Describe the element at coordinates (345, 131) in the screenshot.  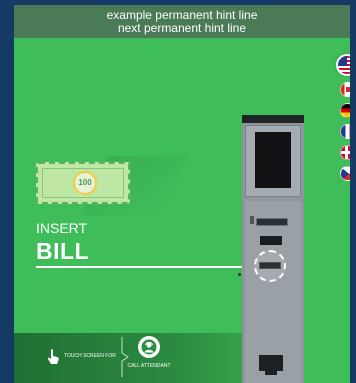
I see `france-flag-icon` at that location.